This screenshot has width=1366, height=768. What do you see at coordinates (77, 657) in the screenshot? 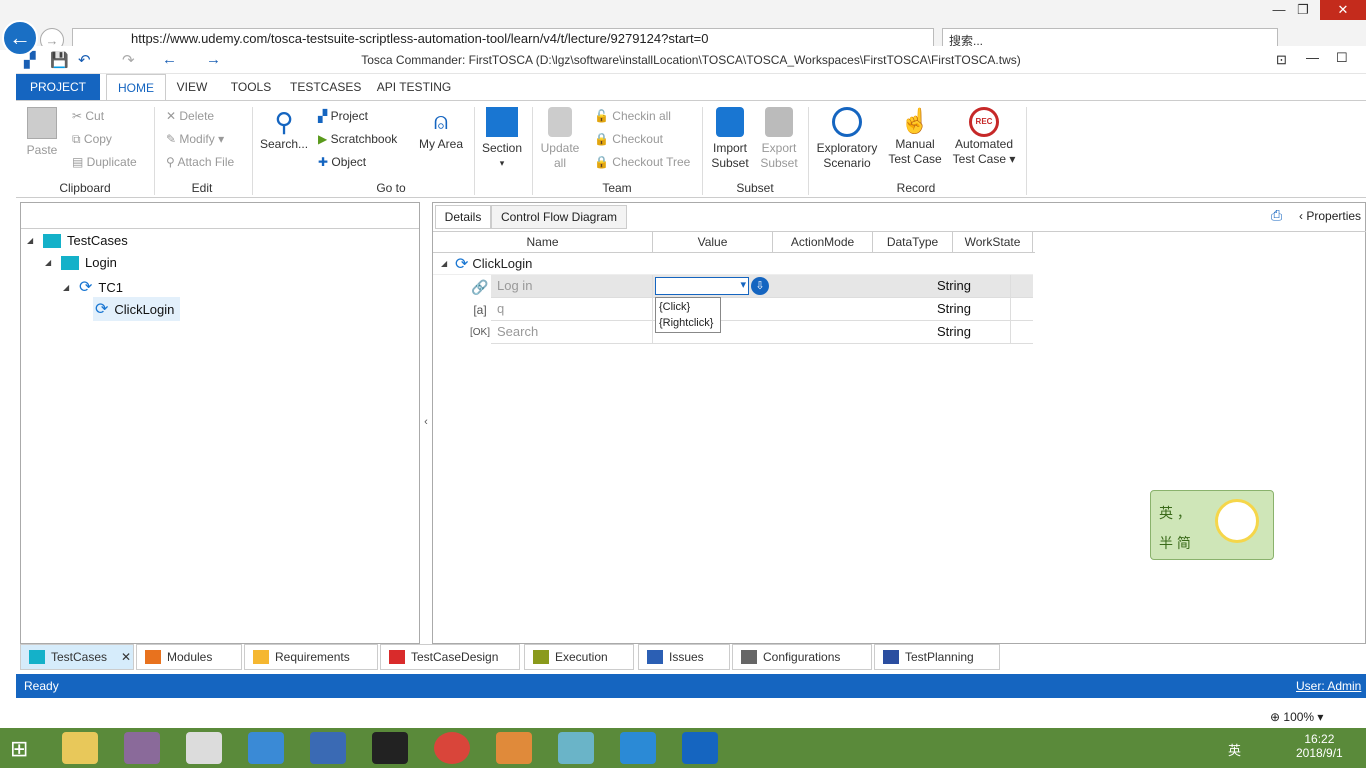
I see `tab-testcases-bottom: TestCases ✕` at bounding box center [77, 657].